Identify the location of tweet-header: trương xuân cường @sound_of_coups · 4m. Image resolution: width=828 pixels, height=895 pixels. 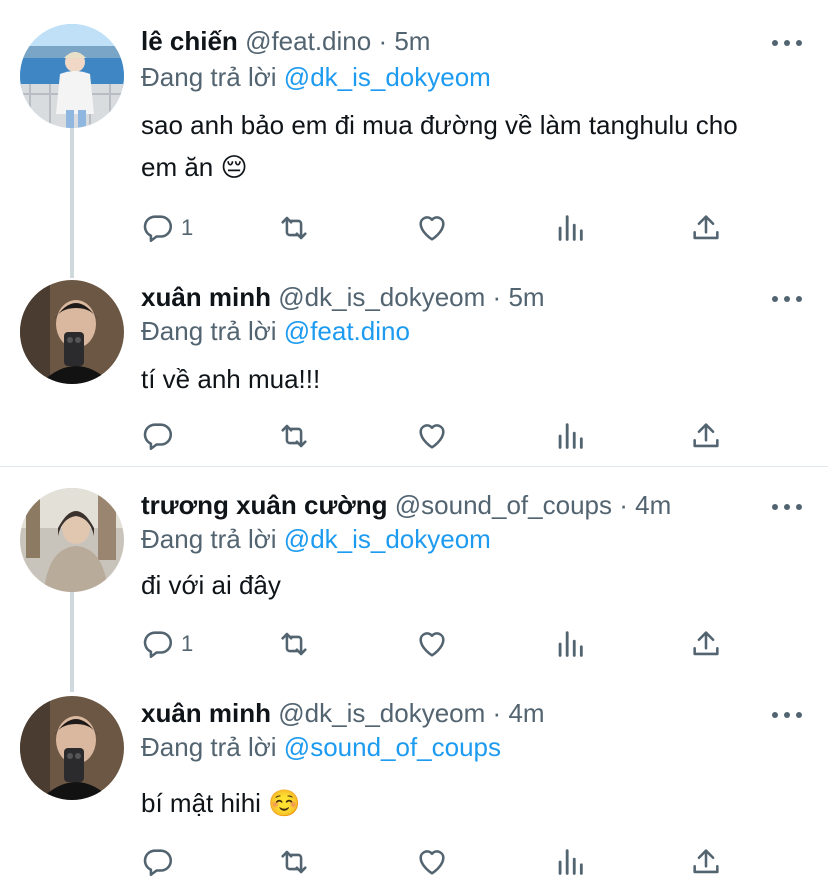
(406, 505).